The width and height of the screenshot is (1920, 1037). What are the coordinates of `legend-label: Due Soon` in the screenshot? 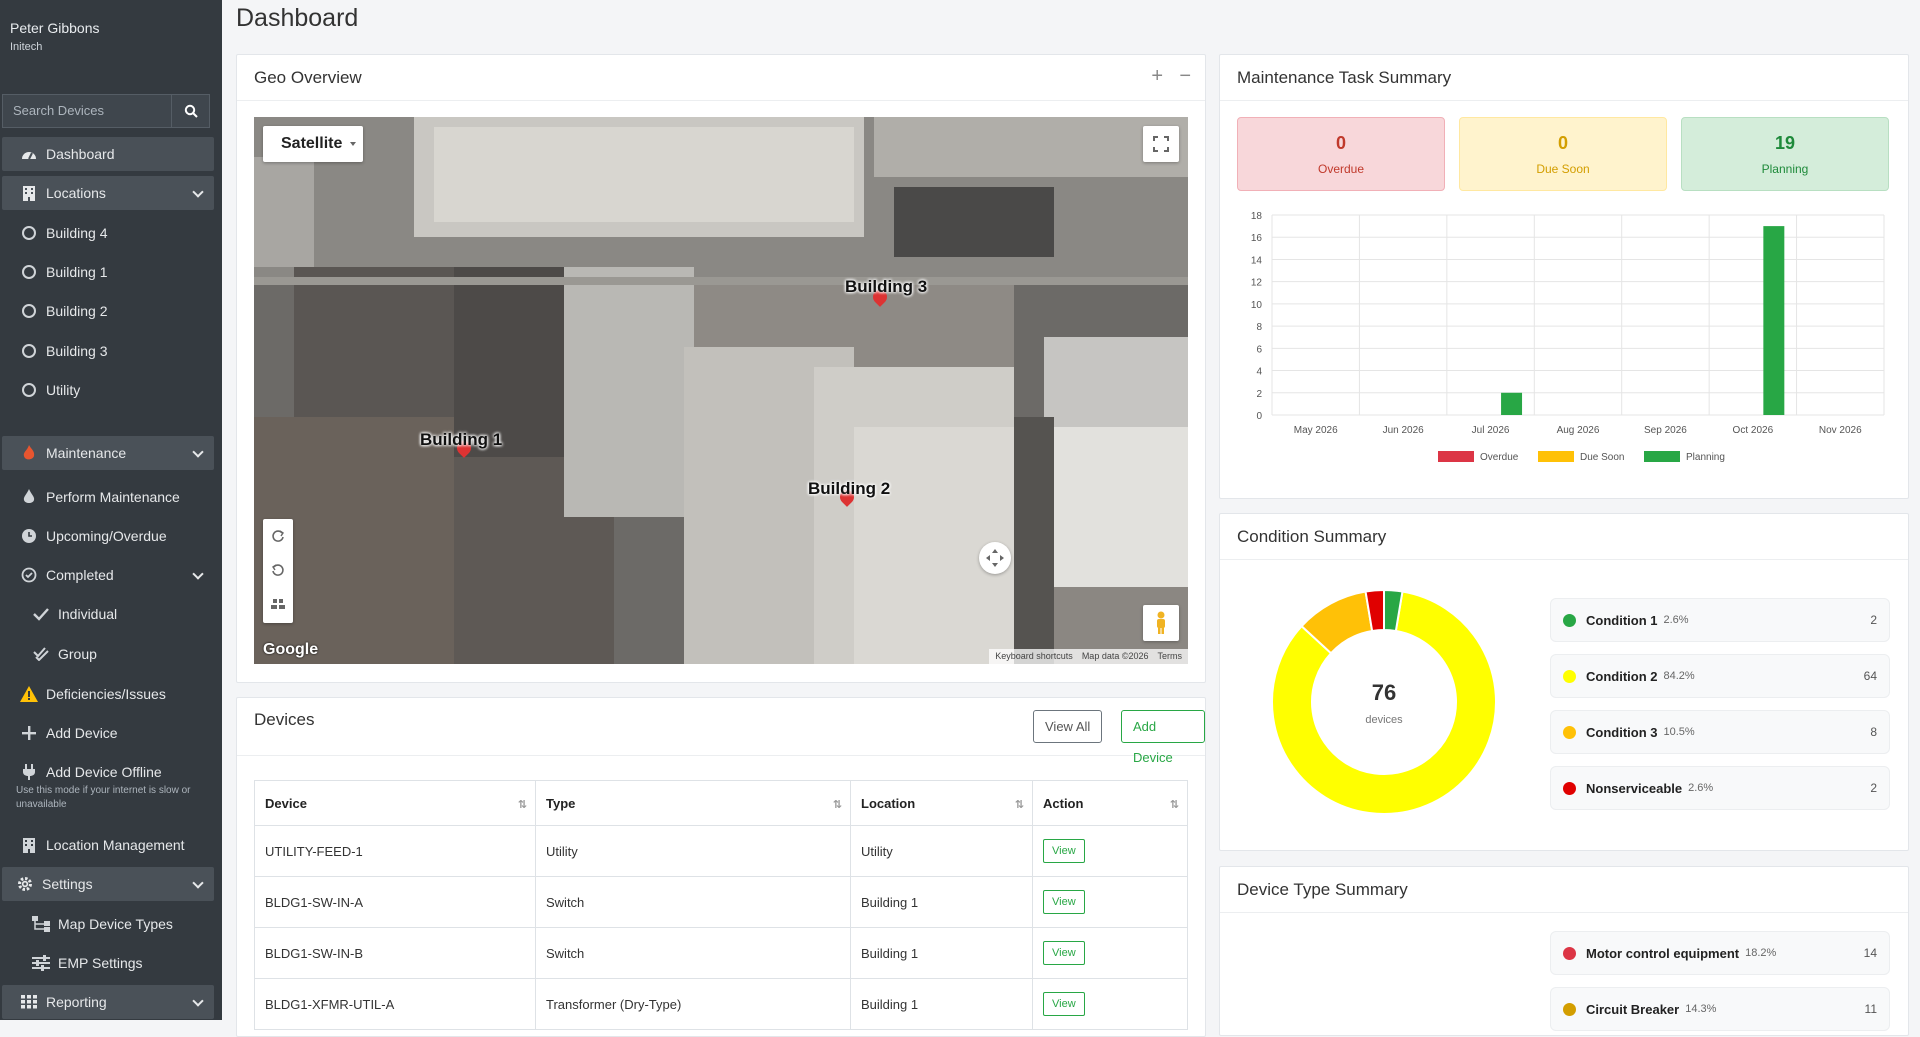 It's located at (1602, 457).